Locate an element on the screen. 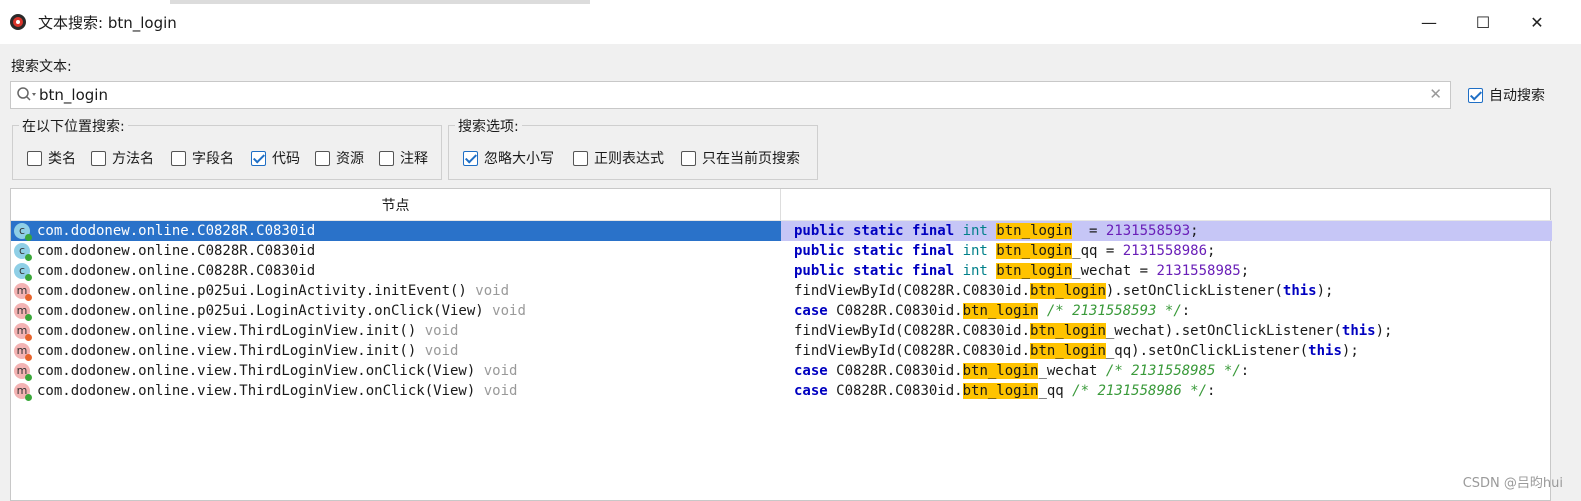 Image resolution: width=1581 pixels, height=501 pixels. code-token: /* 2131558593 */ is located at coordinates (1110, 311).